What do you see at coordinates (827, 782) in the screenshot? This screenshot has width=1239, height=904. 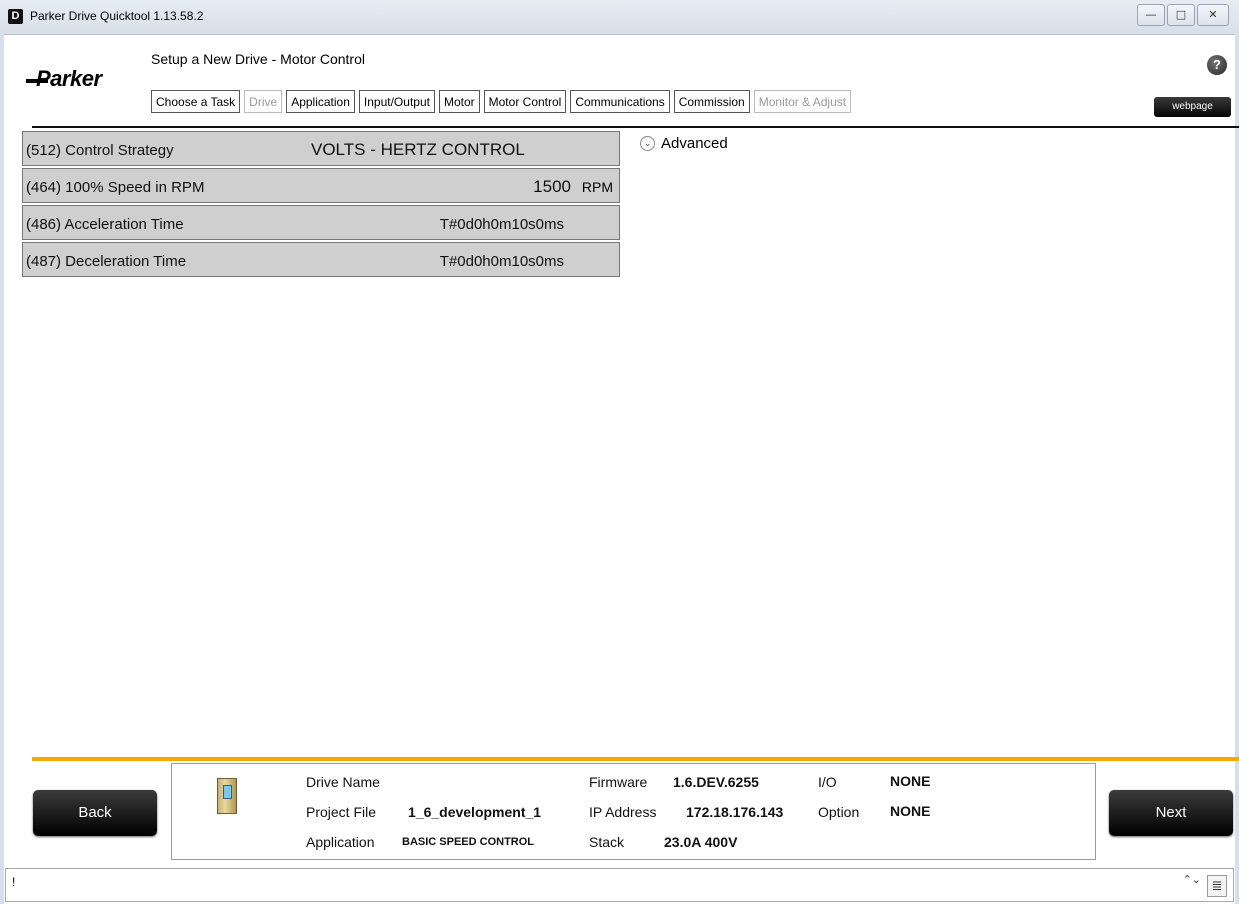 I see `io-label: I/O` at bounding box center [827, 782].